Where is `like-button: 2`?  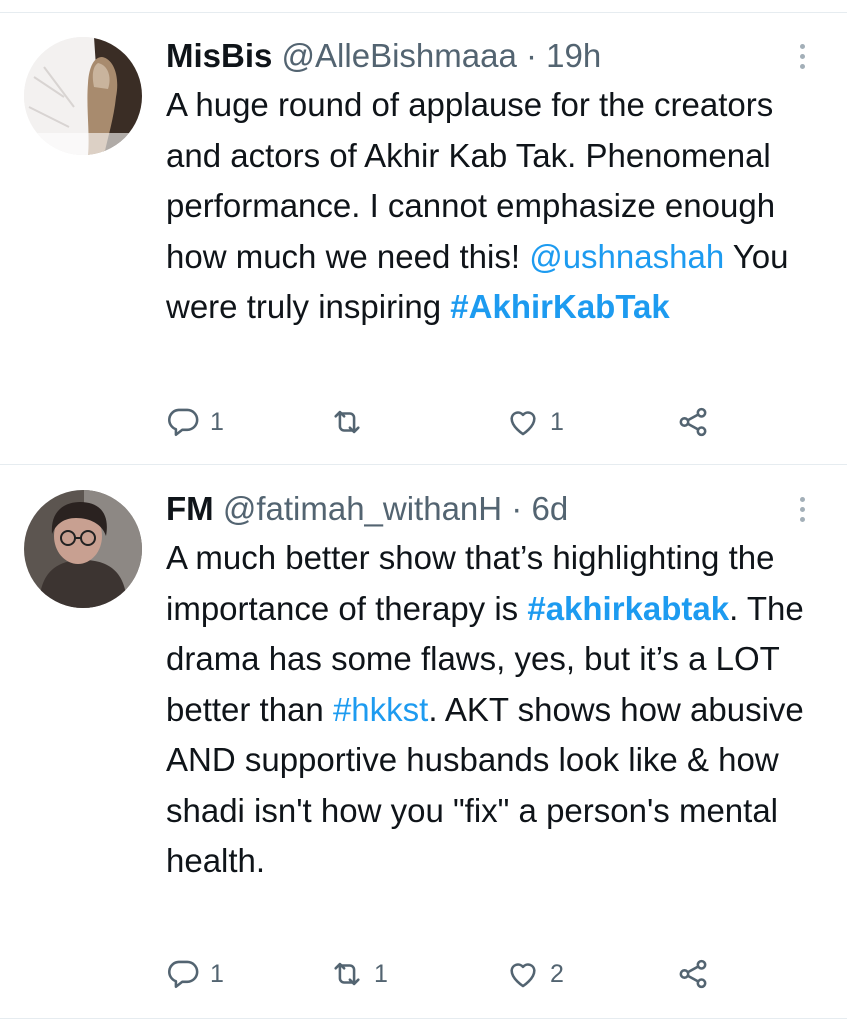 like-button: 2 is located at coordinates (535, 974).